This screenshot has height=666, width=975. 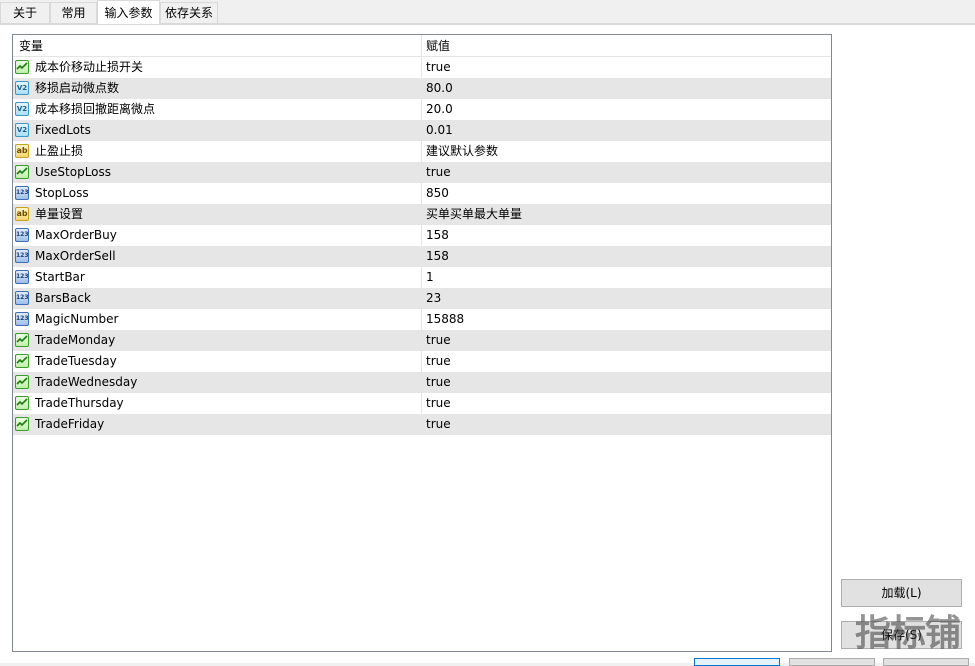 I want to click on variable-cell: V2 FixedLots, so click(x=217, y=130).